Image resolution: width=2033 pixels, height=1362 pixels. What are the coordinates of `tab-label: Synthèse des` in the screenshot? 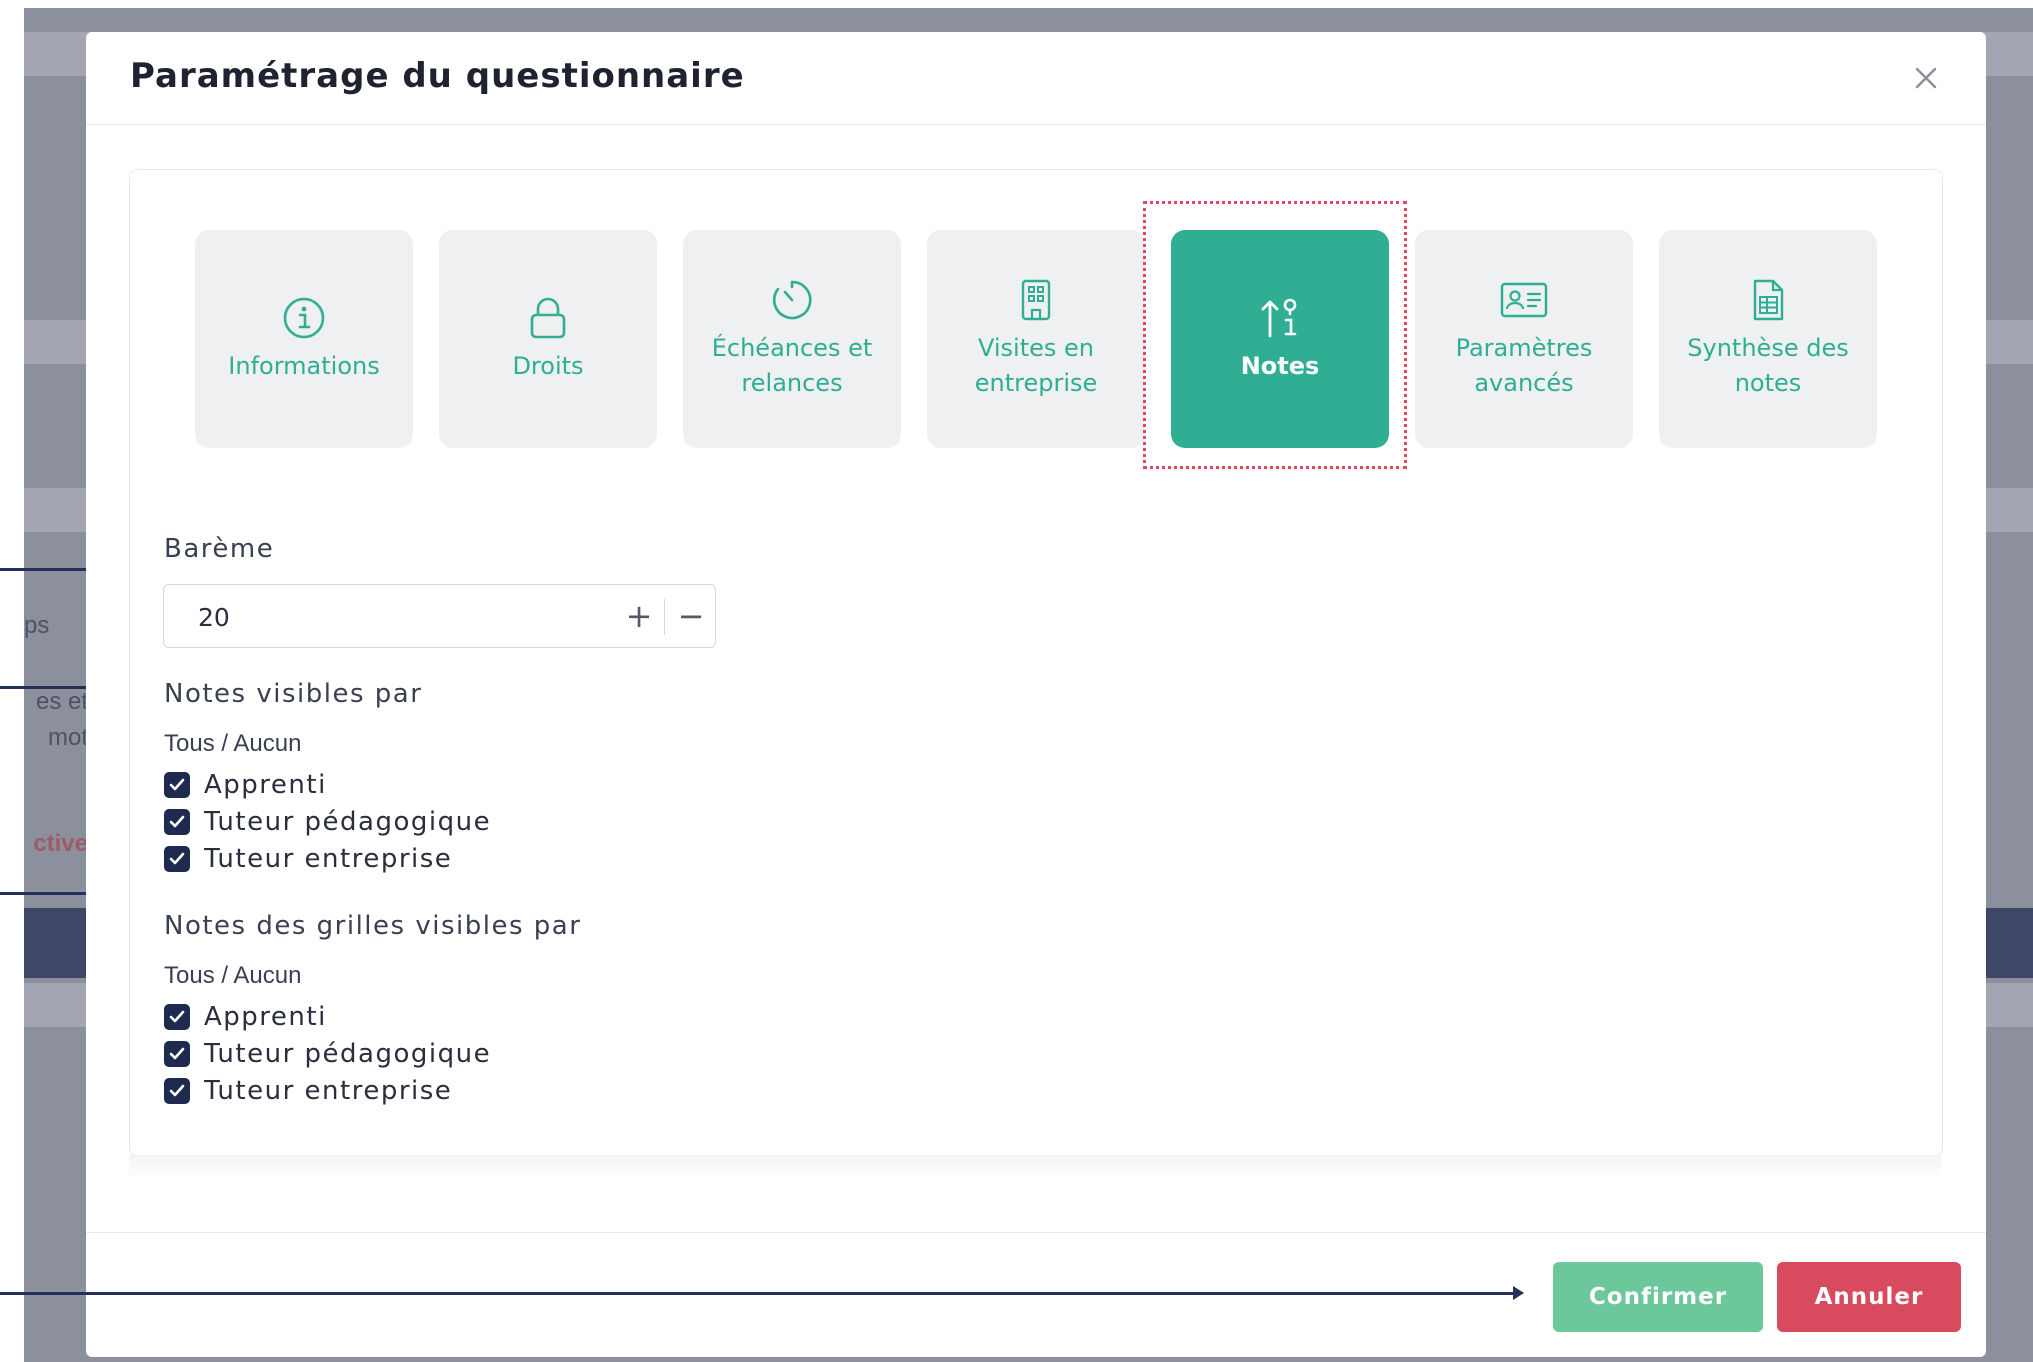 It's located at (1768, 348).